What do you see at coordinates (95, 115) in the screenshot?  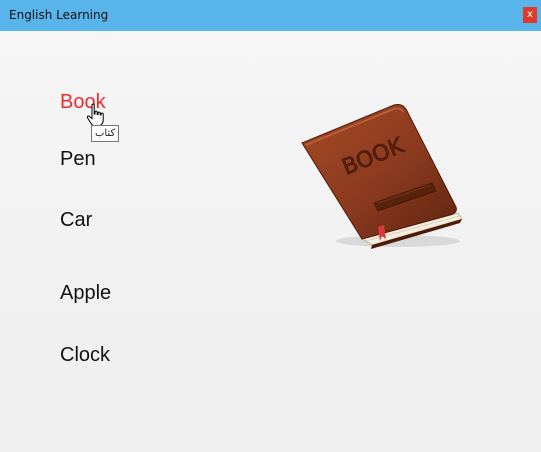 I see `hand-cursor-icon` at bounding box center [95, 115].